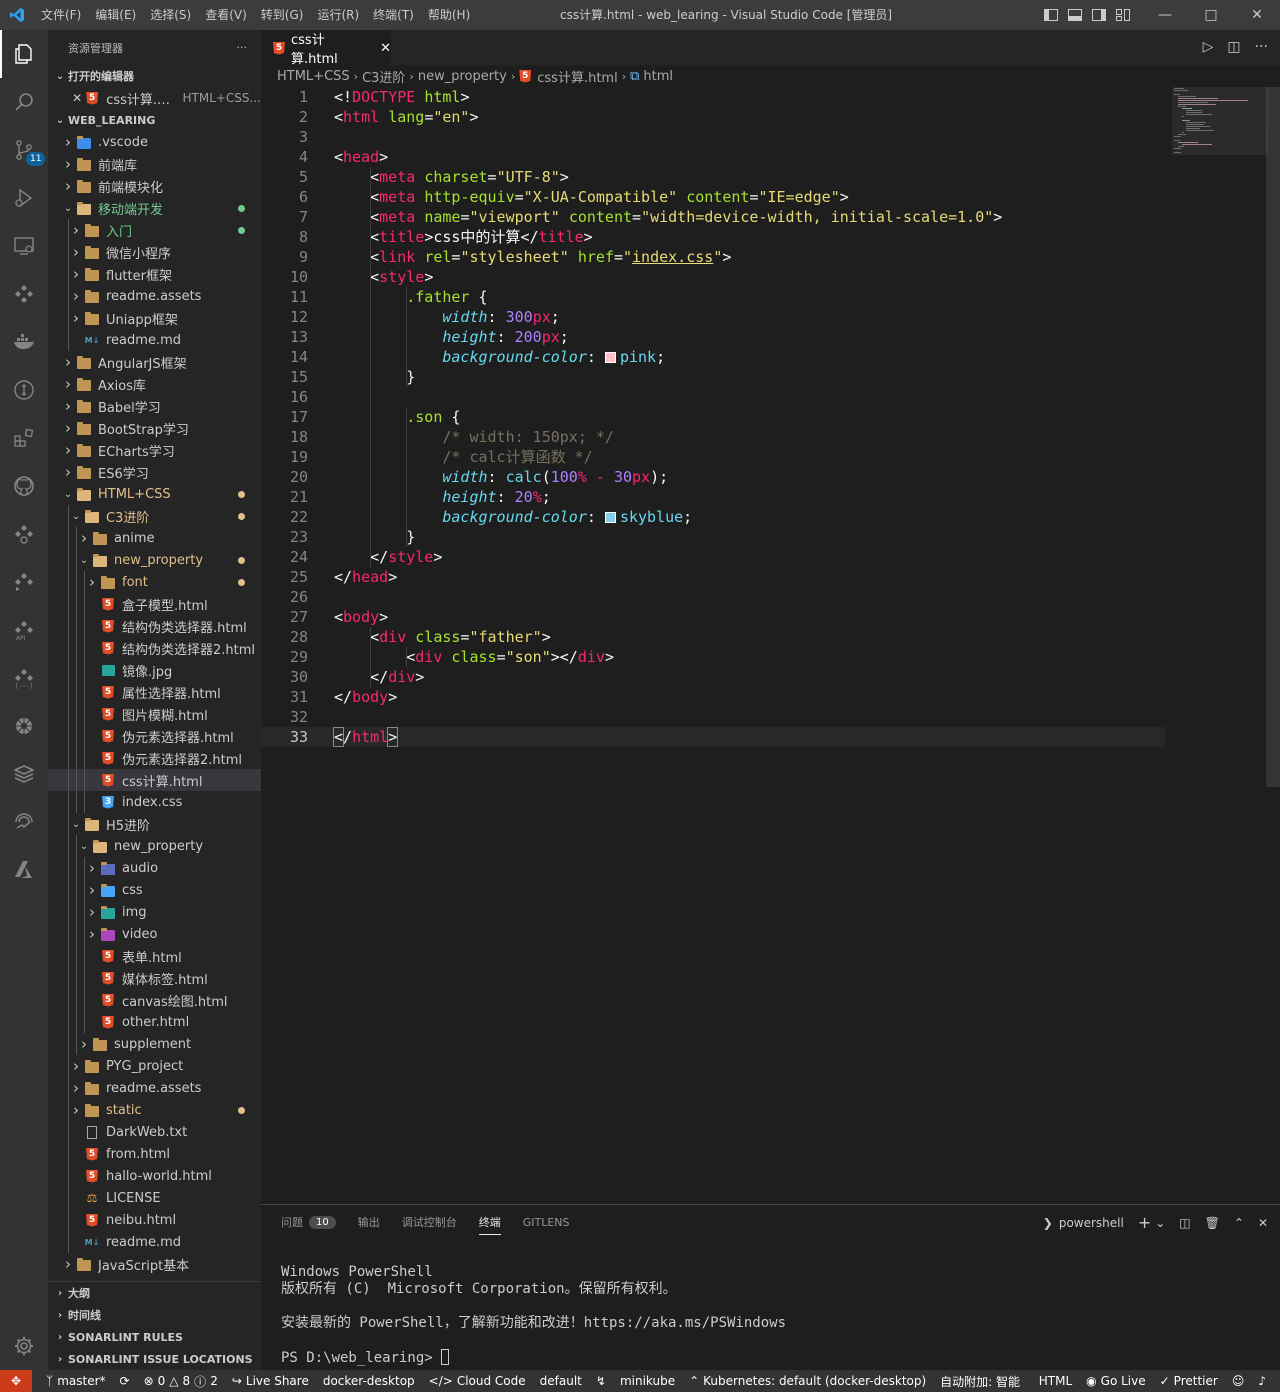 The image size is (1280, 1392). Describe the element at coordinates (242, 47) in the screenshot. I see `explorer-more-actions: ···` at that location.